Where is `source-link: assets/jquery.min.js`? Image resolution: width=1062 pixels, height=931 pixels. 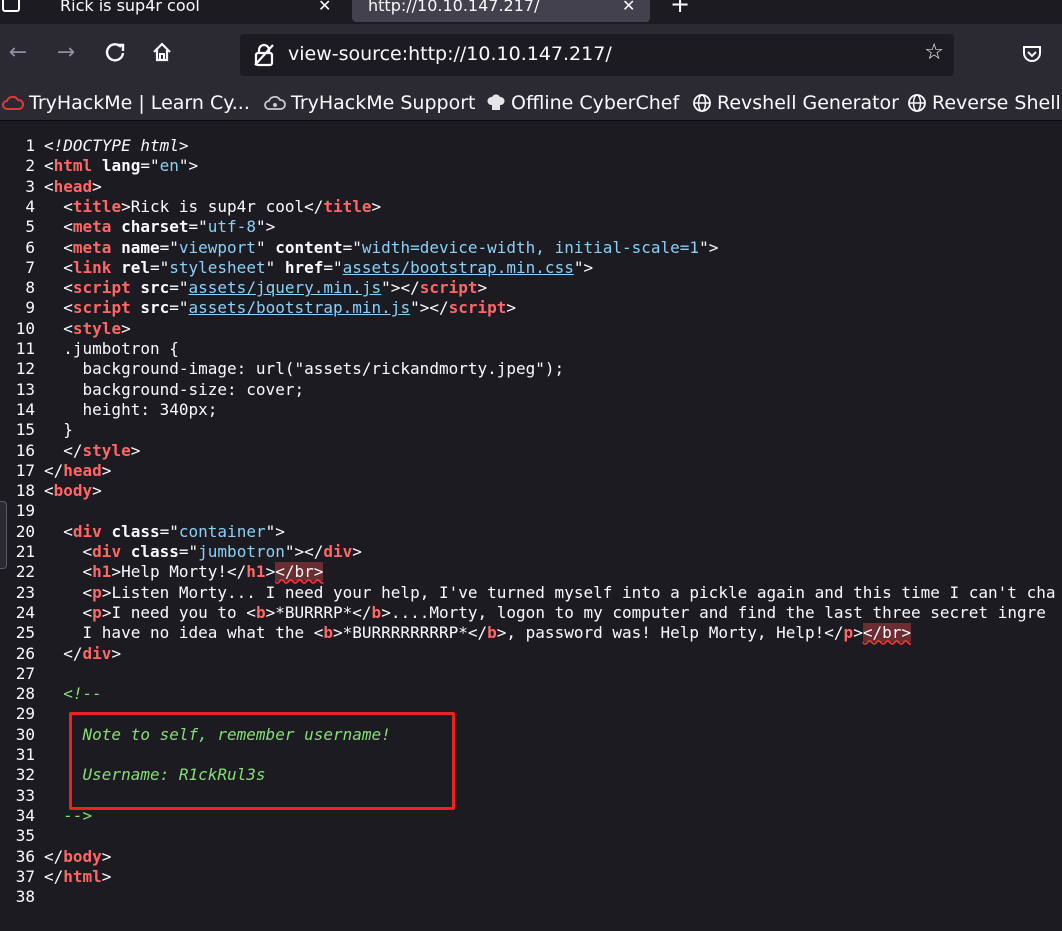
source-link: assets/jquery.min.js is located at coordinates (285, 287).